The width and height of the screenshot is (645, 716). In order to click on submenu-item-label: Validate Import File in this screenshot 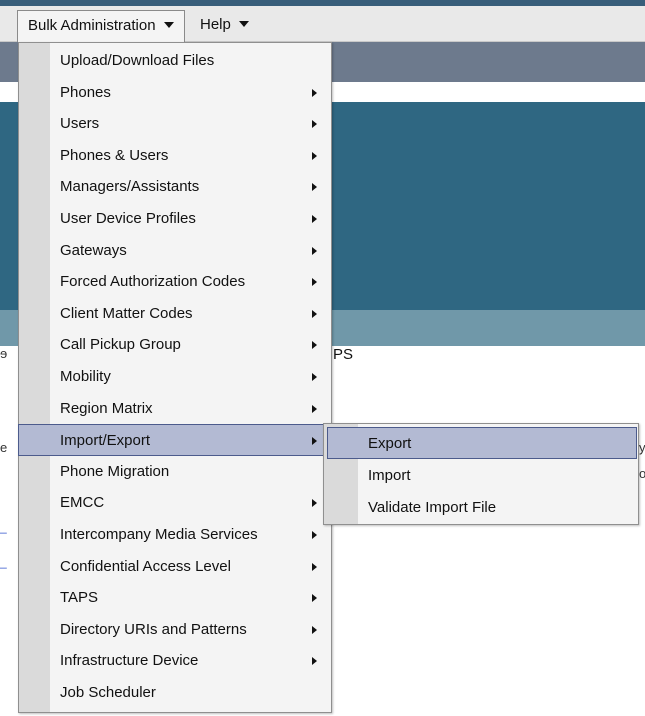, I will do `click(432, 507)`.